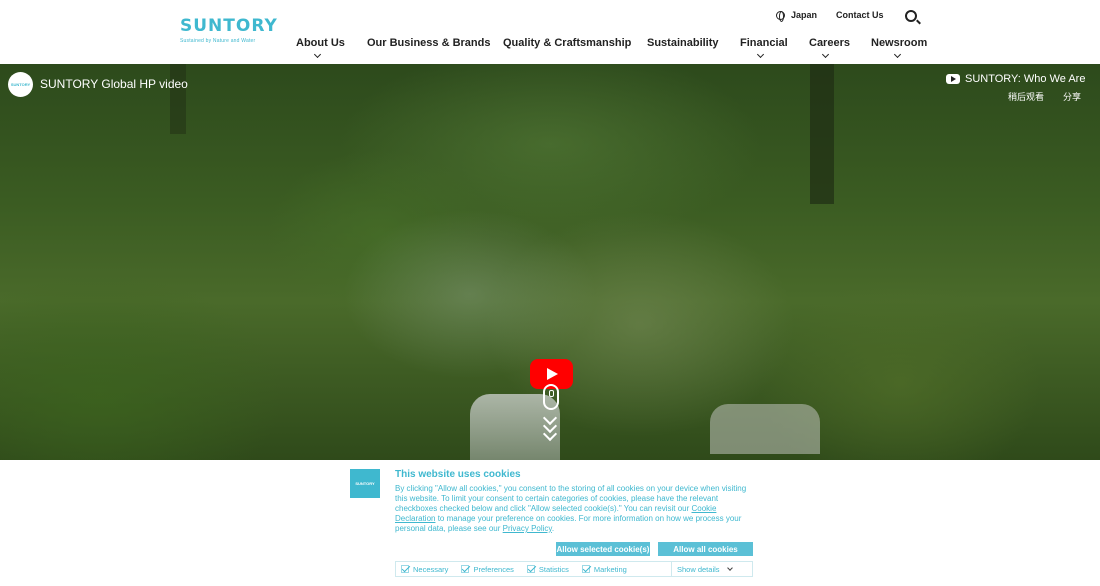 Image resolution: width=1100 pixels, height=586 pixels. Describe the element at coordinates (553, 528) in the screenshot. I see `cookie-text: .` at that location.